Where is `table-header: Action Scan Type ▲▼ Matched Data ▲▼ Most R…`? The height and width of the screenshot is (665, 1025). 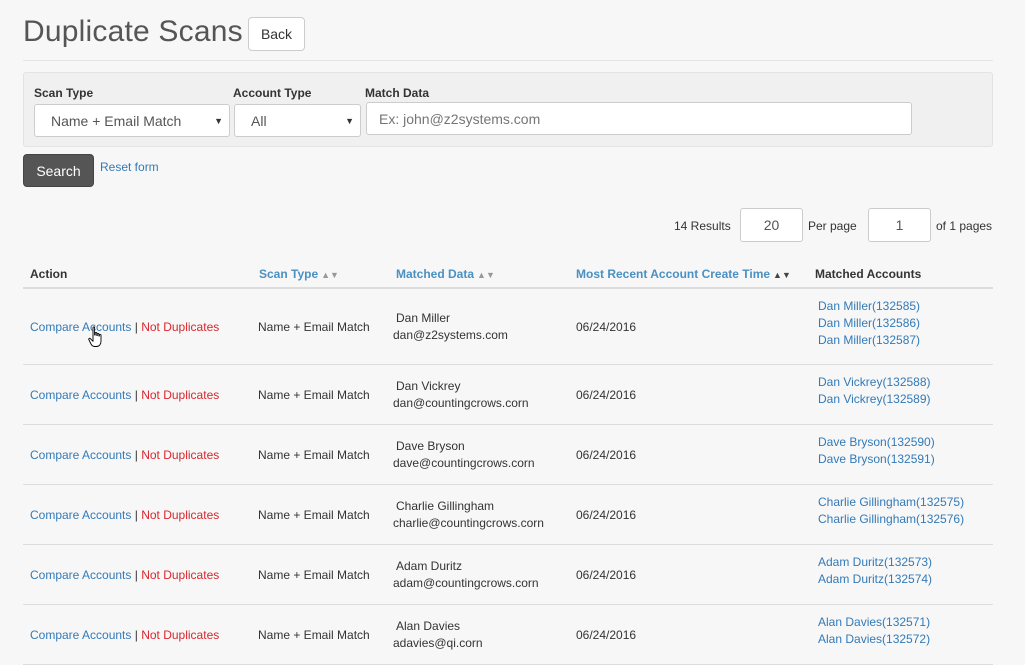
table-header: Action Scan Type ▲▼ Matched Data ▲▼ Most R… is located at coordinates (508, 275).